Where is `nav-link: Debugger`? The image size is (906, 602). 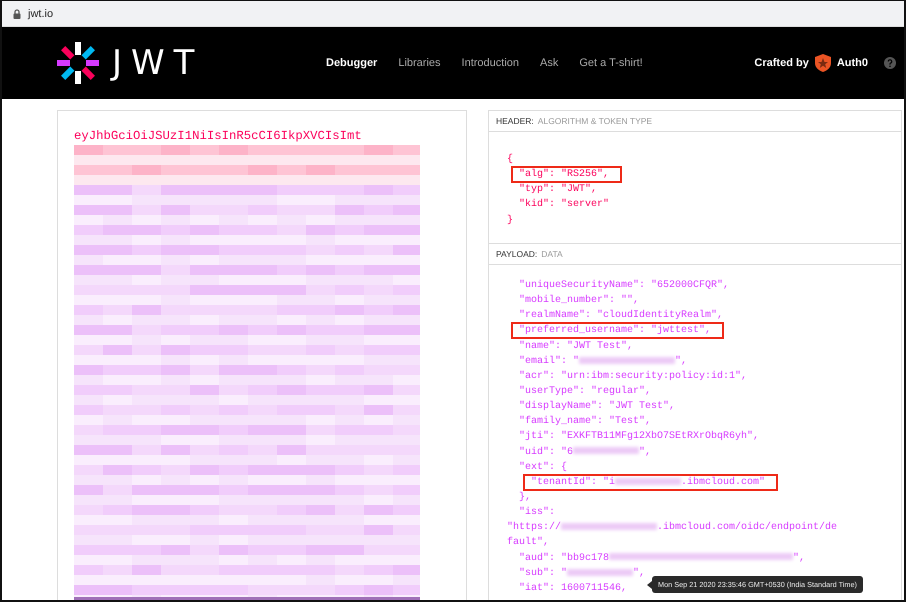
nav-link: Debugger is located at coordinates (352, 63).